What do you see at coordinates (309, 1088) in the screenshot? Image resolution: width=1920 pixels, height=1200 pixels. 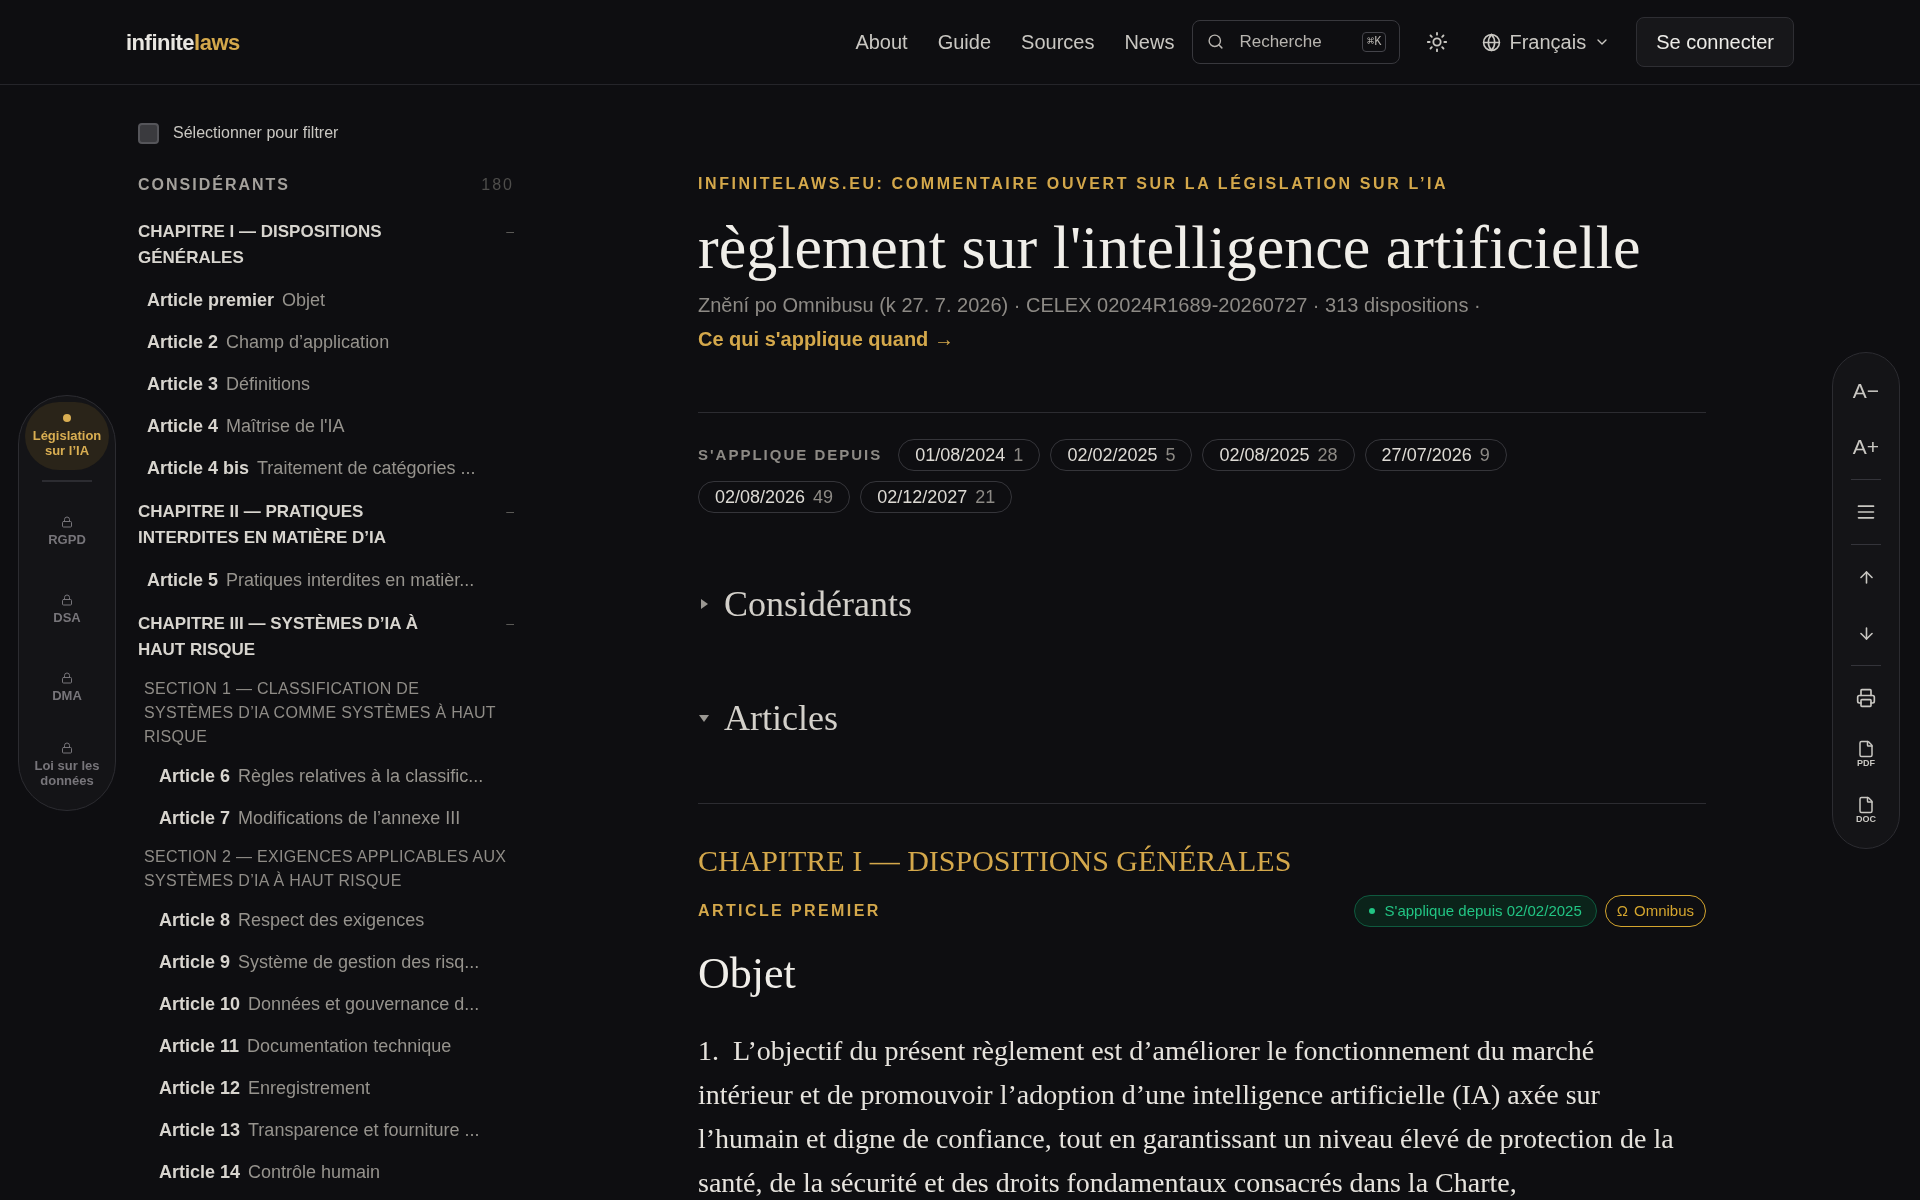 I see `article-title: Enregistrement` at bounding box center [309, 1088].